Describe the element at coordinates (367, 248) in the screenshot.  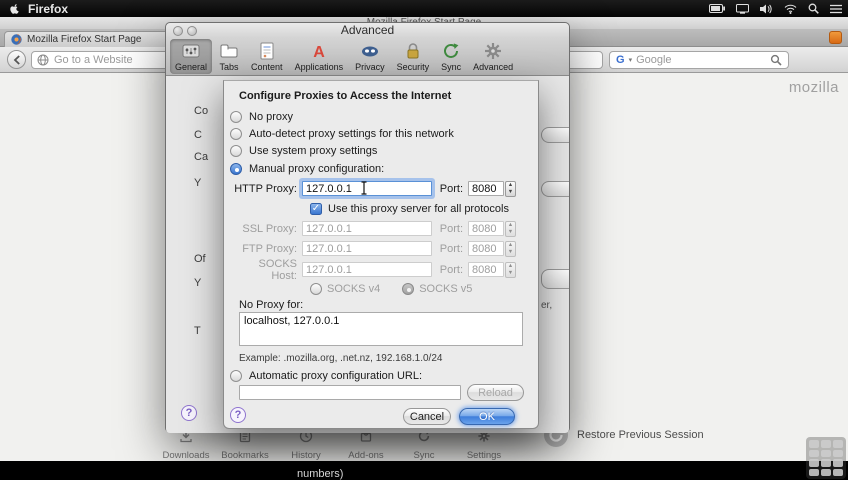
I see `ftp-proxy-input` at that location.